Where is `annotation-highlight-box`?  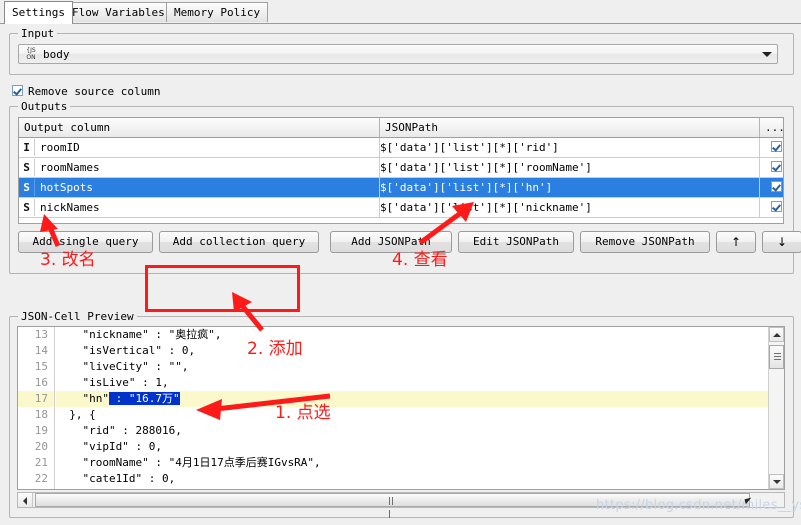 annotation-highlight-box is located at coordinates (222, 288).